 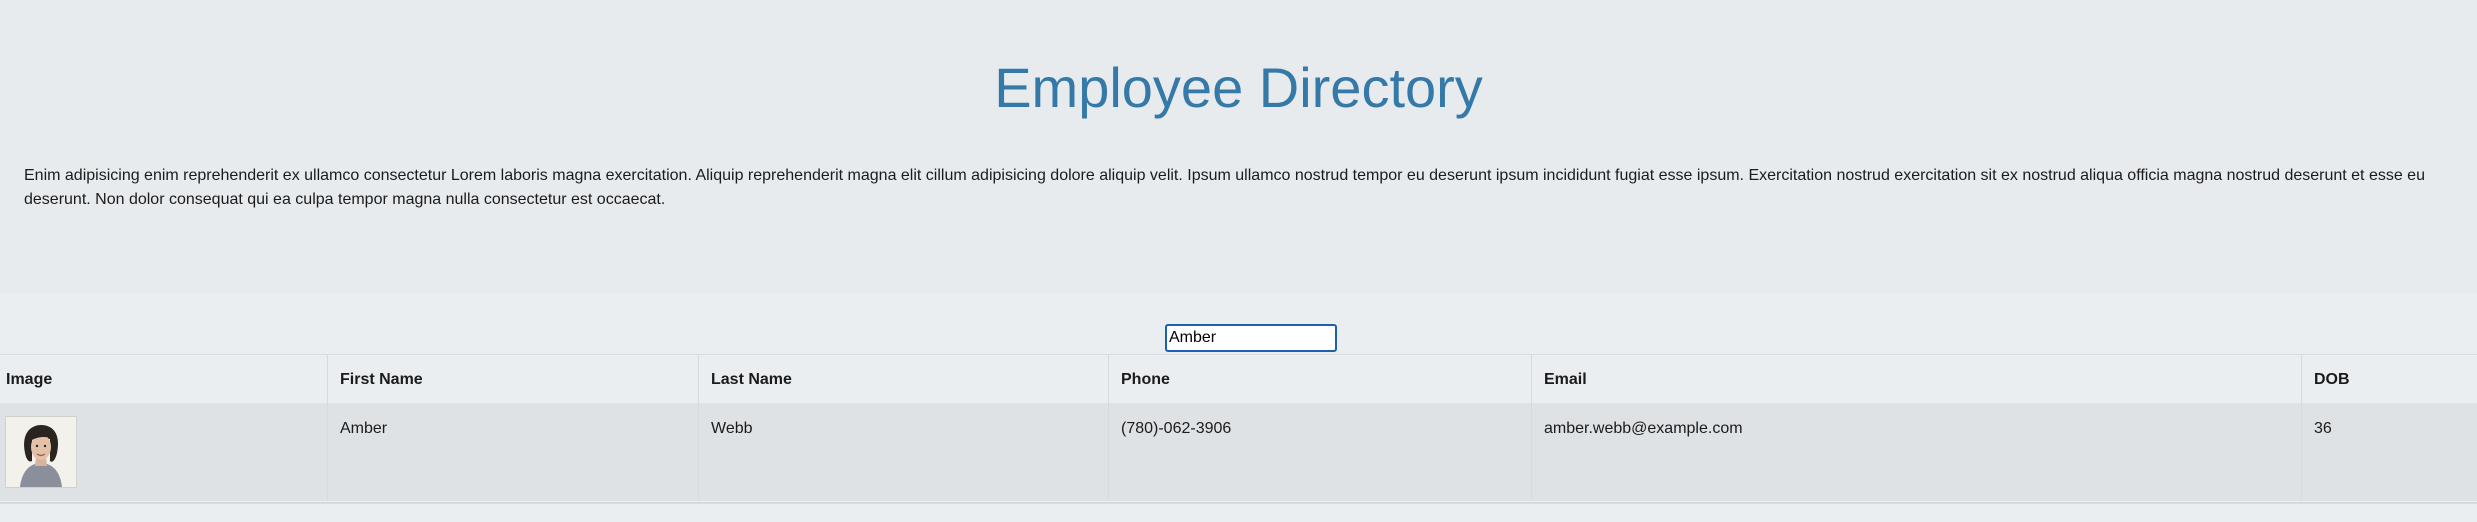 I want to click on column-header-first-name: First Name, so click(x=513, y=379).